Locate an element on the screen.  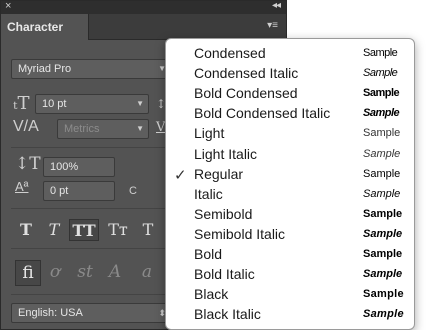
faux-italic-button: T is located at coordinates (54, 230).